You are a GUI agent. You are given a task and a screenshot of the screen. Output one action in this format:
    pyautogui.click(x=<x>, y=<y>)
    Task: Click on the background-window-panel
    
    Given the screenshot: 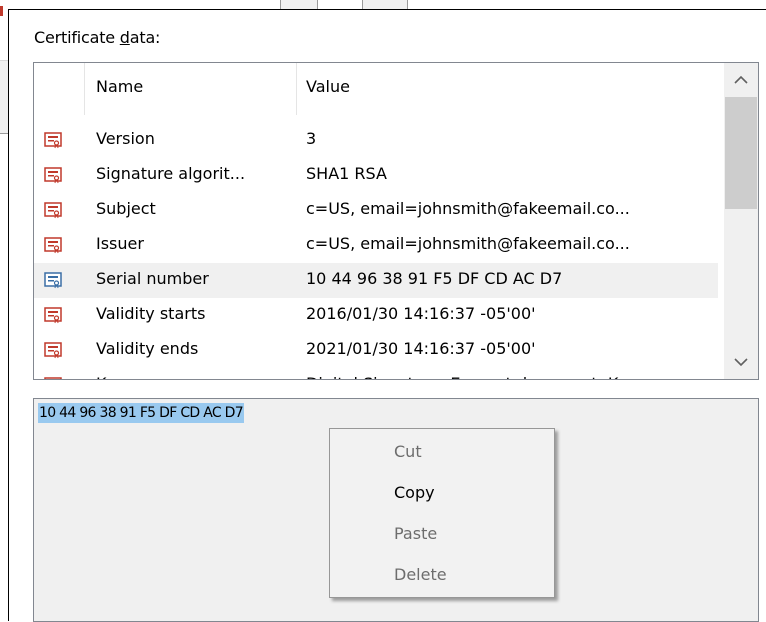 What is the action you would take?
    pyautogui.click(x=4, y=97)
    